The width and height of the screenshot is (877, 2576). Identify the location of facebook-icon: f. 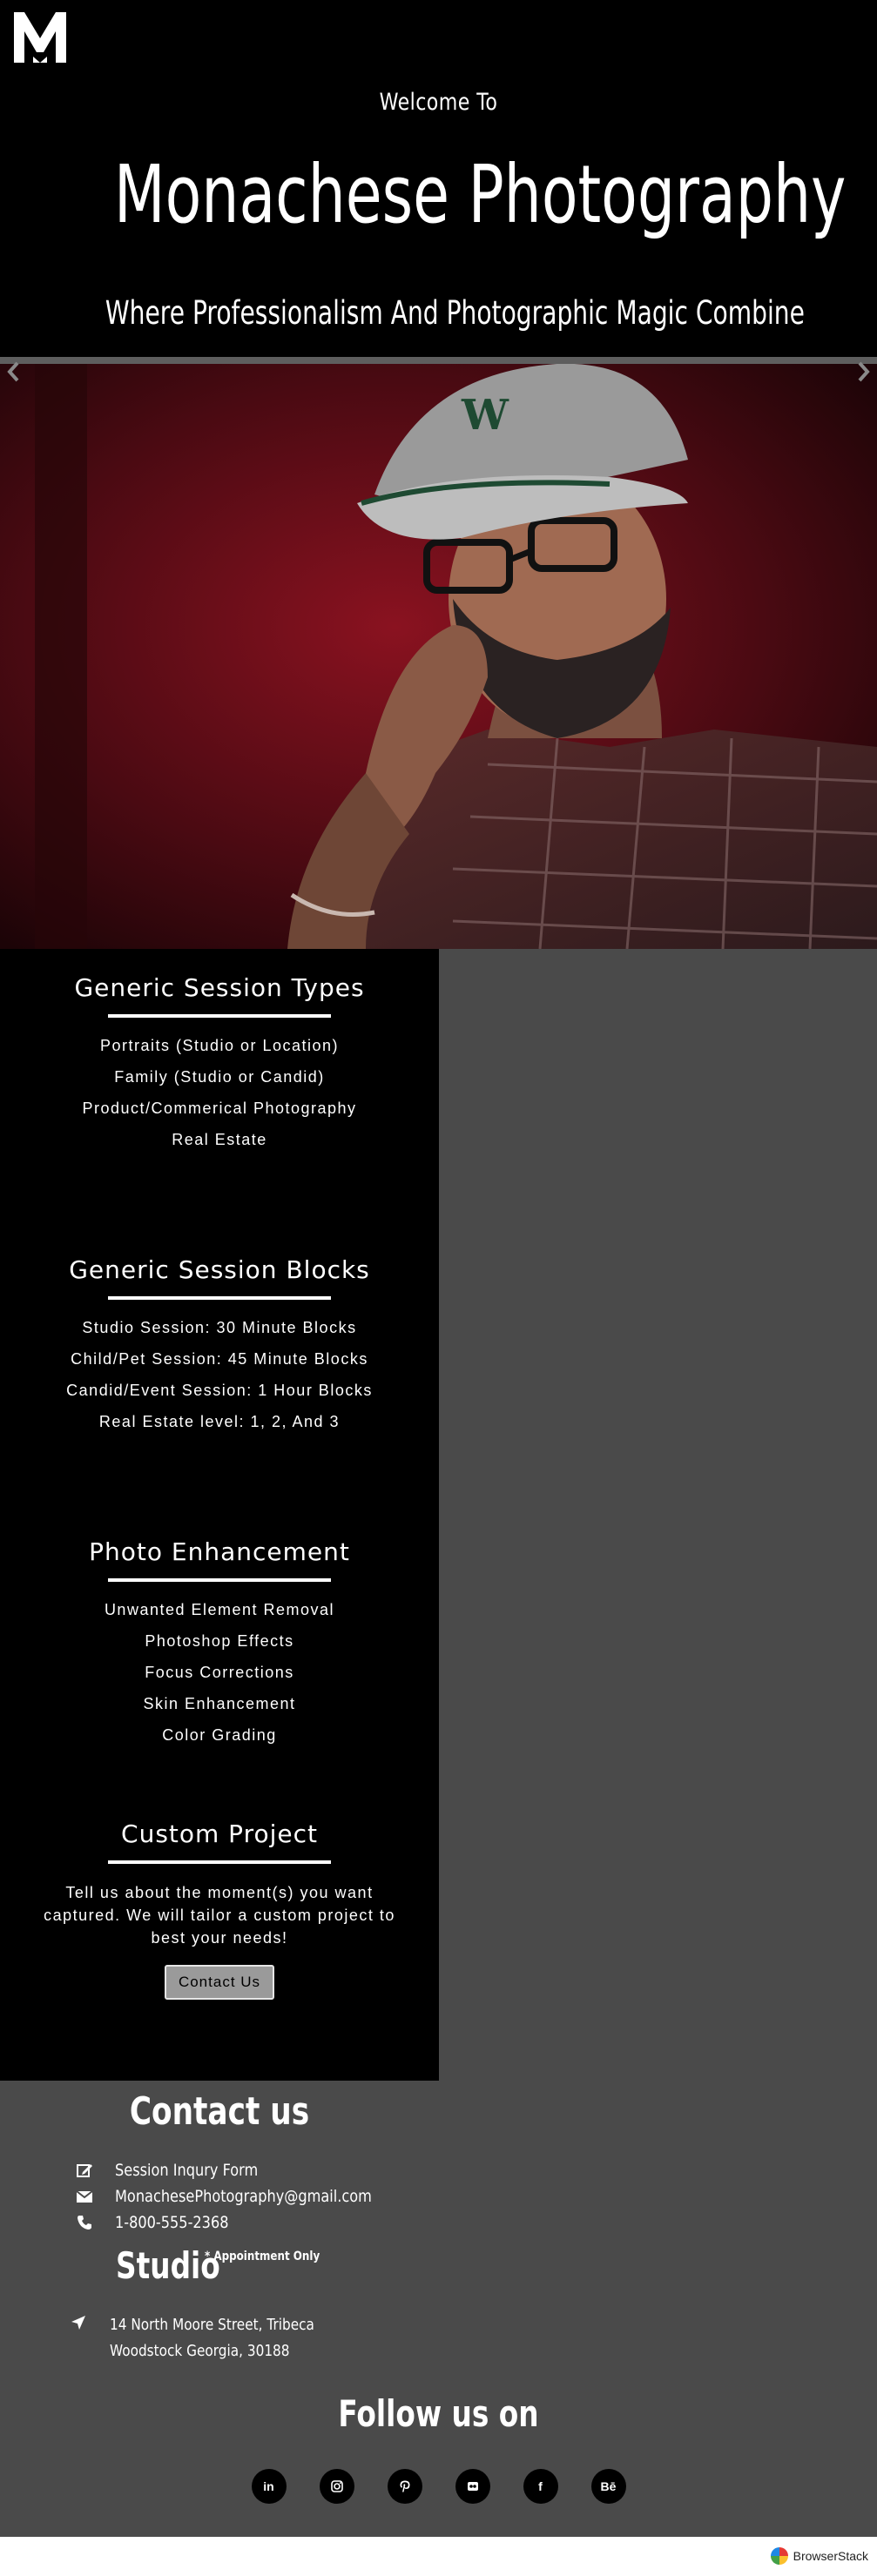
(540, 2486).